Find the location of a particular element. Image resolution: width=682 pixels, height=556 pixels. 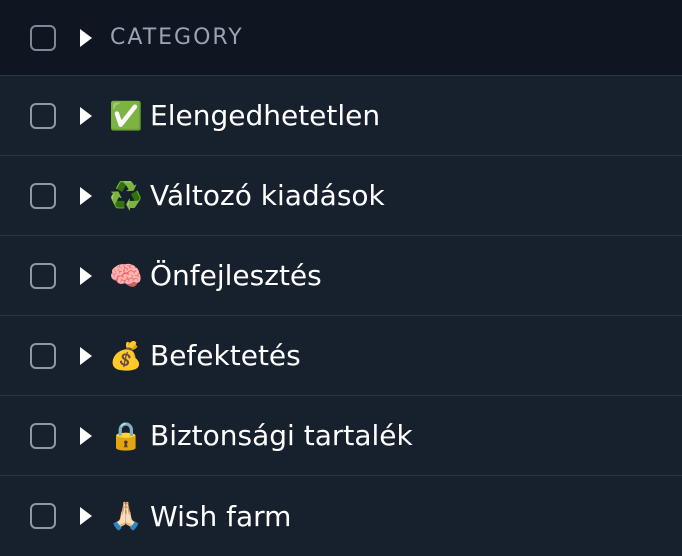

table-row: ♻️ Változó kiadások is located at coordinates (341, 196).